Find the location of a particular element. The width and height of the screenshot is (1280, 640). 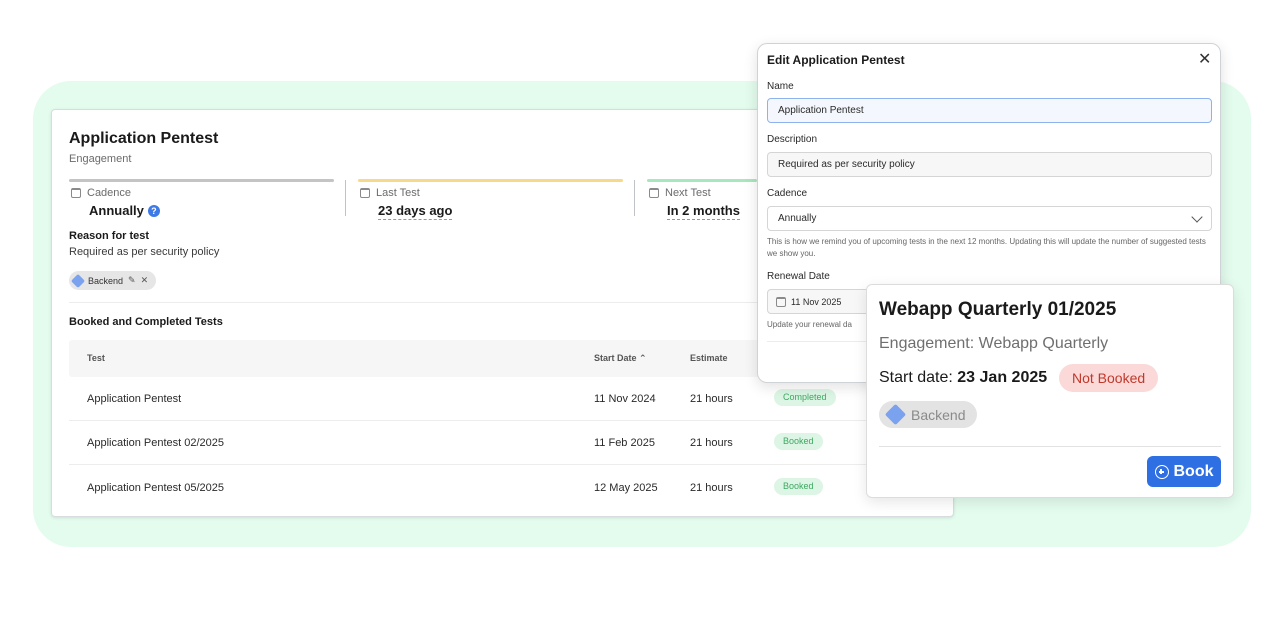

stat-cadence-label: Cadence is located at coordinates (101, 193).